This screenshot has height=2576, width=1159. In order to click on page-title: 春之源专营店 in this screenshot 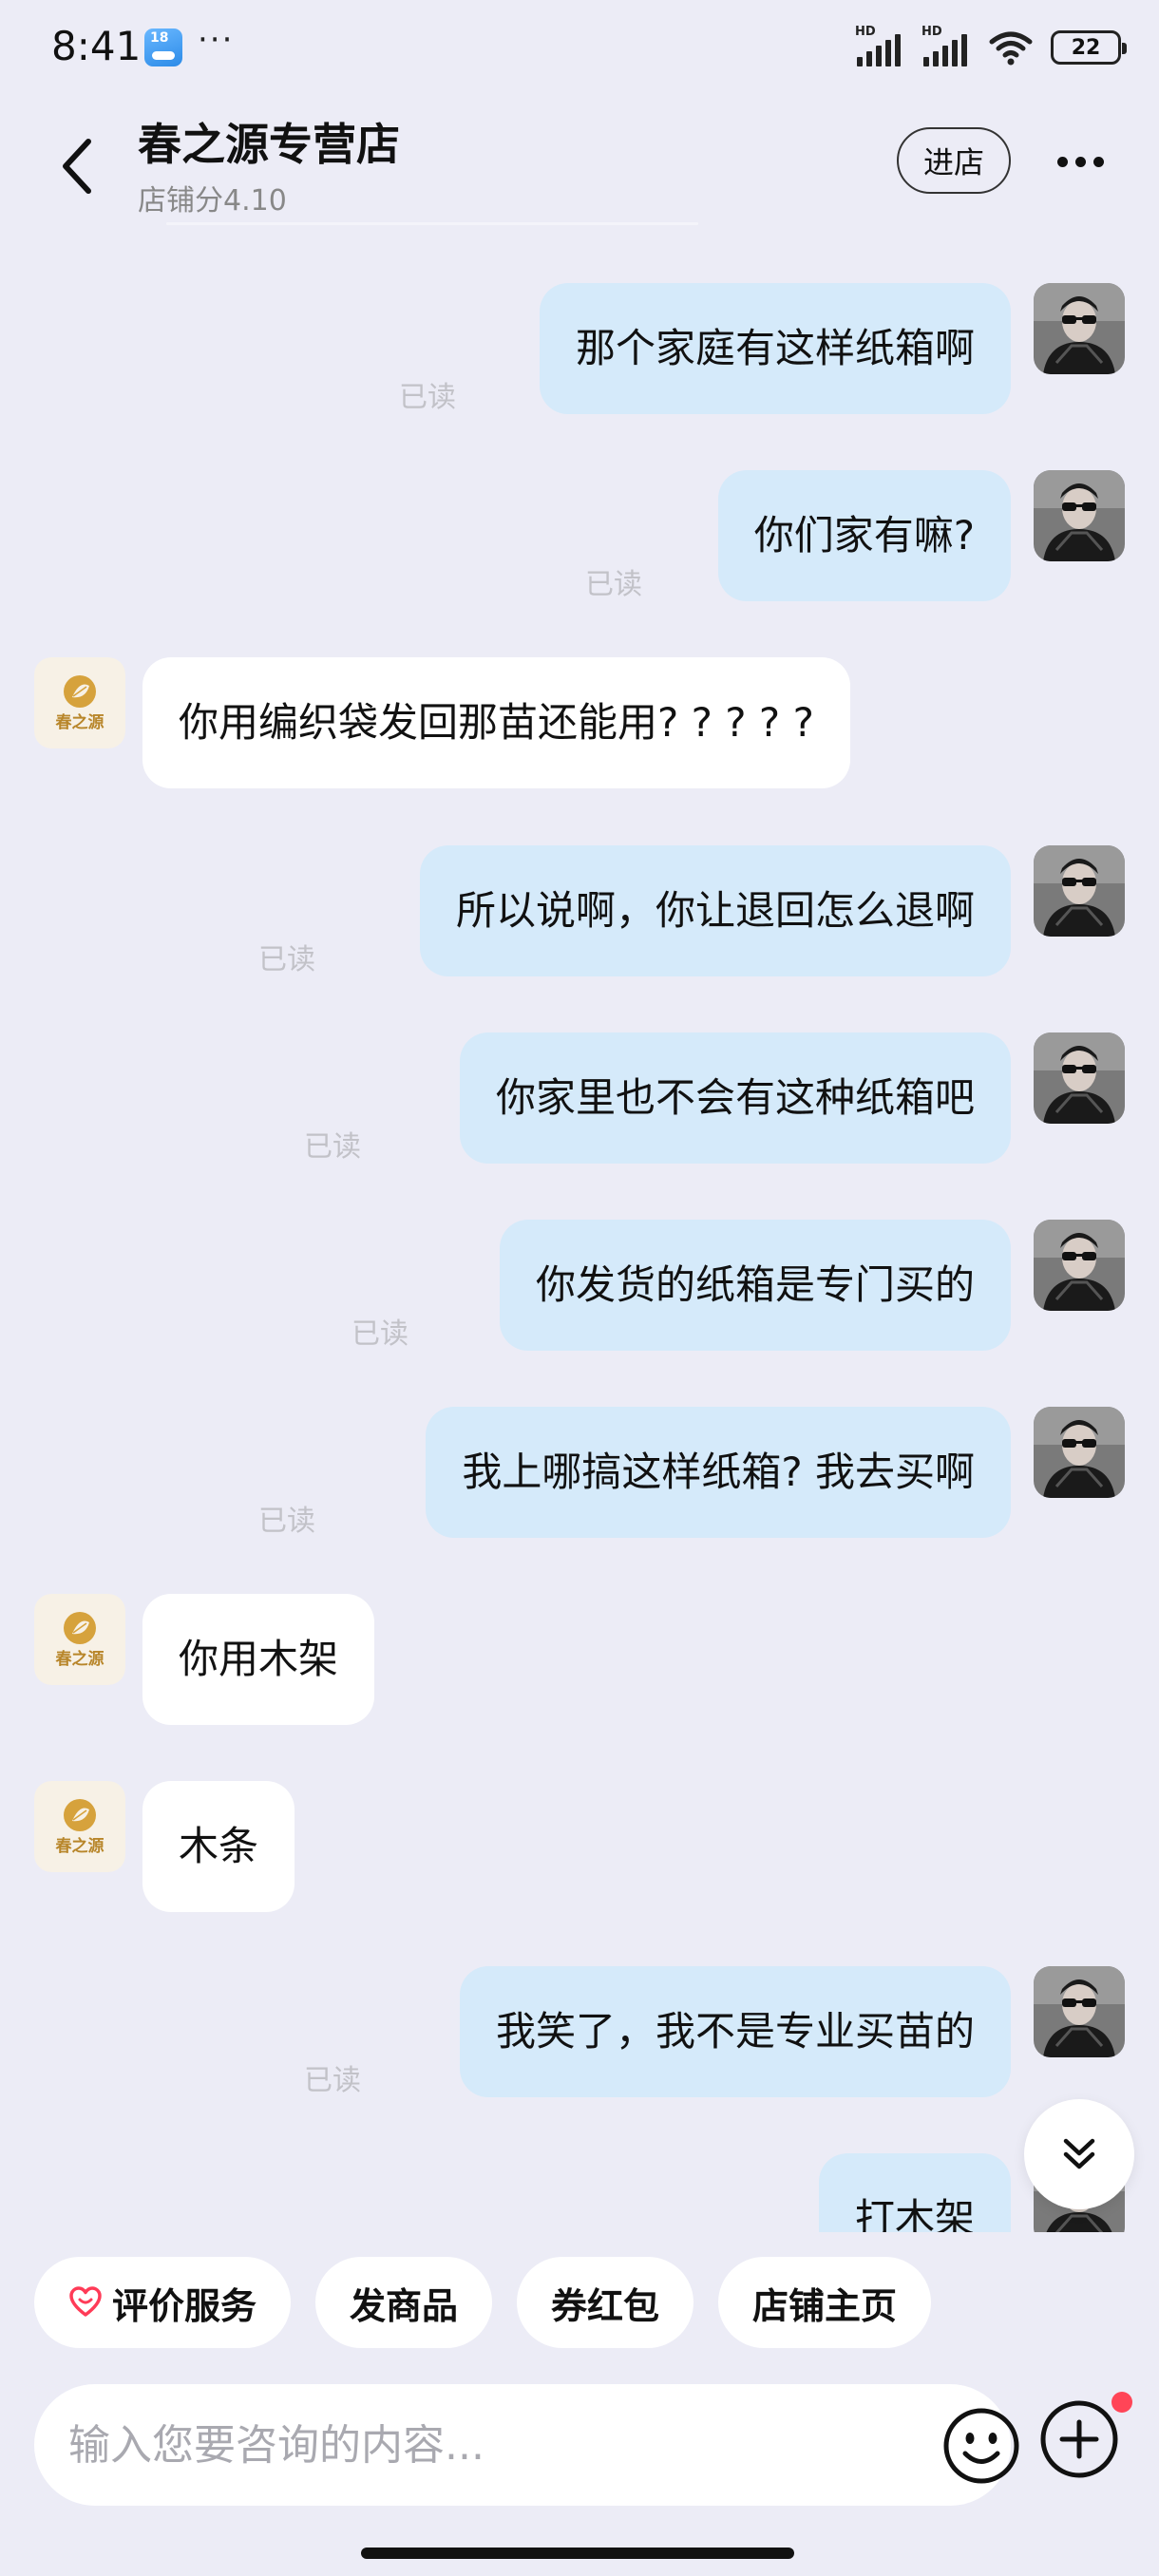, I will do `click(269, 141)`.